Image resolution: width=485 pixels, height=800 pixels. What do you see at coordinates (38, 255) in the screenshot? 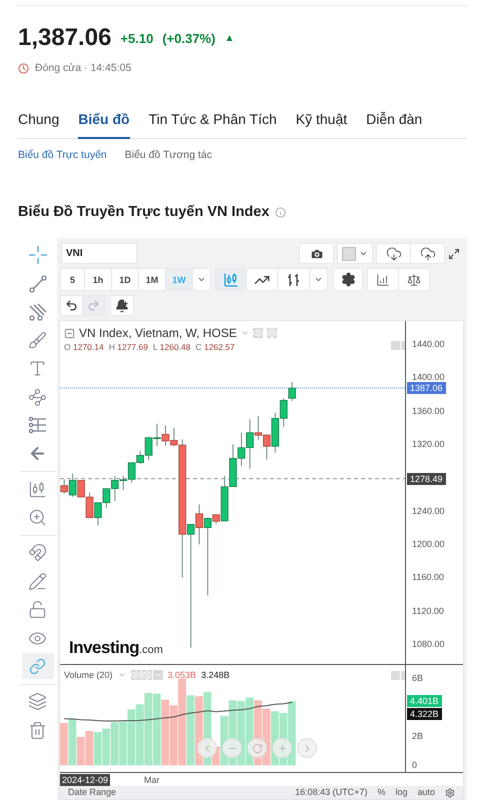
I see `crosshair-icon` at bounding box center [38, 255].